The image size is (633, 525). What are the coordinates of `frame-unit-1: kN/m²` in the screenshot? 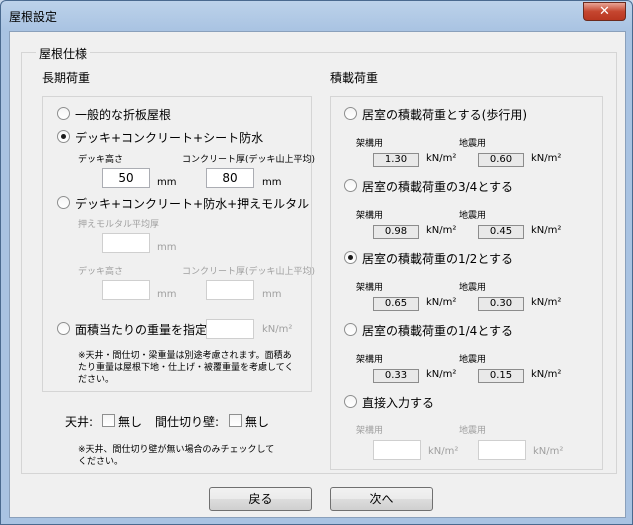 It's located at (441, 158).